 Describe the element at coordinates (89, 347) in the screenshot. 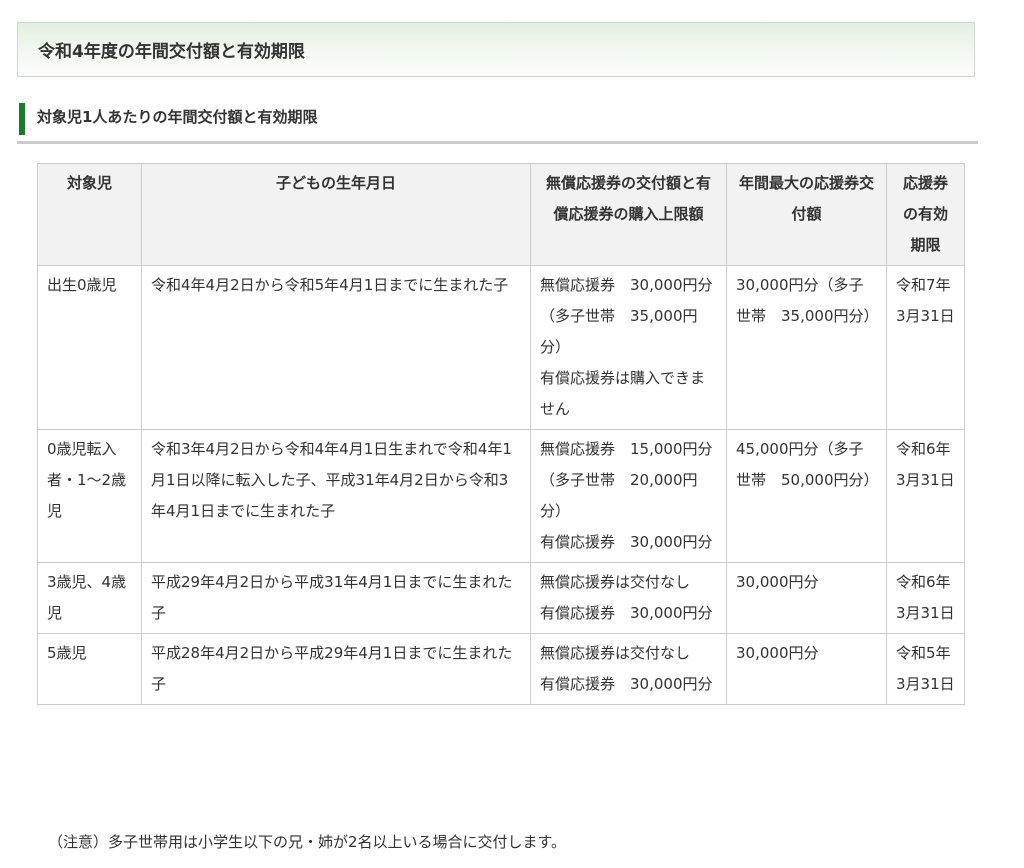

I see `cell-target-child: 出生0歳児` at that location.